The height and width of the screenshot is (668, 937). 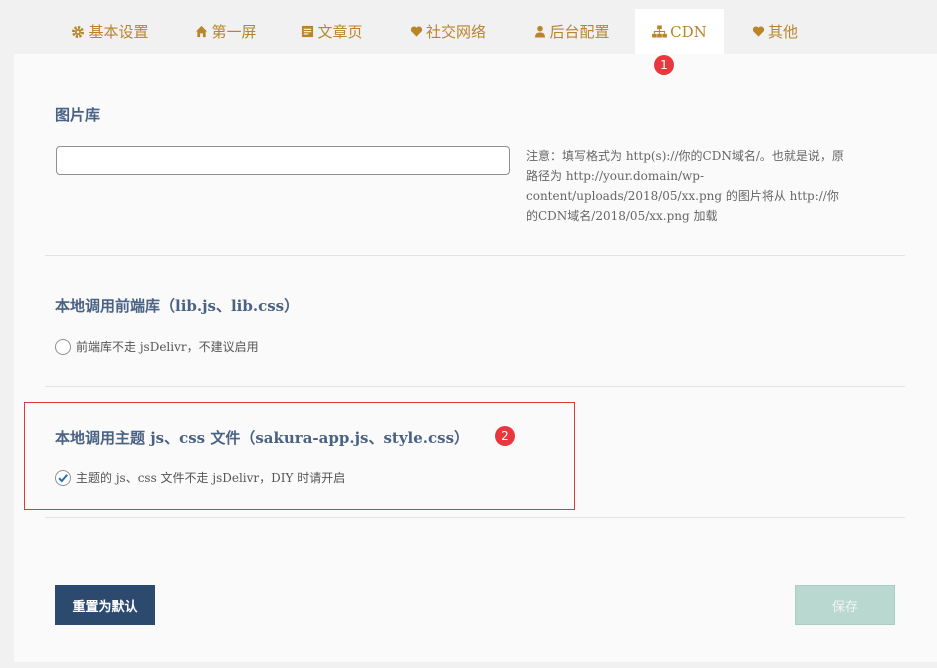 I want to click on tab-article-page: 文章页, so click(x=332, y=31).